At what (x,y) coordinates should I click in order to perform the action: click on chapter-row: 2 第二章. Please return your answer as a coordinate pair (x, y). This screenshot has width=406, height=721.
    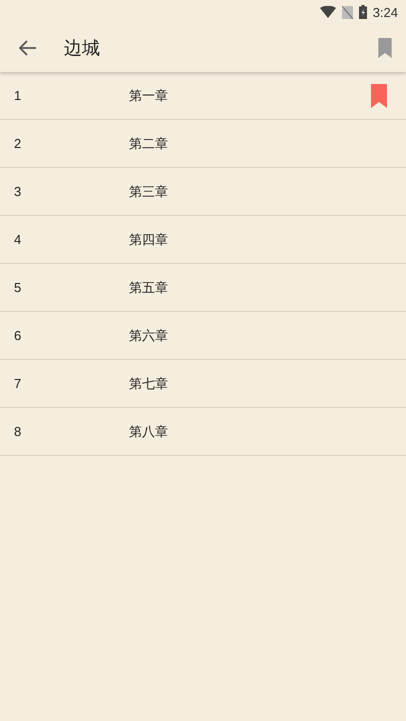
    Looking at the image, I should click on (203, 144).